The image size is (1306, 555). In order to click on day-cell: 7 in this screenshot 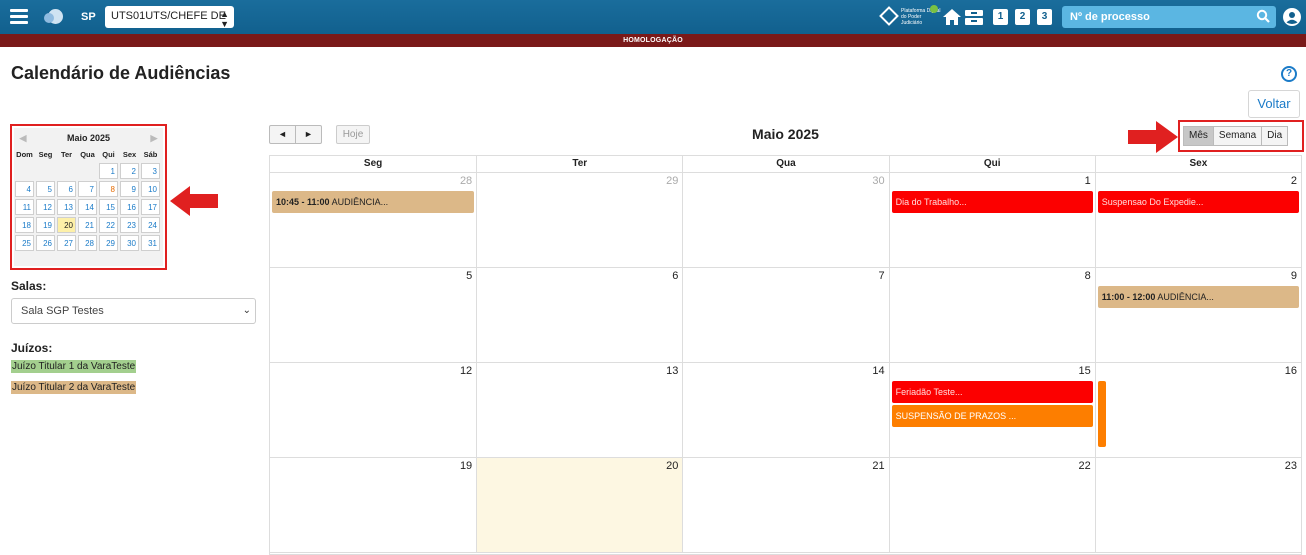, I will do `click(785, 315)`.